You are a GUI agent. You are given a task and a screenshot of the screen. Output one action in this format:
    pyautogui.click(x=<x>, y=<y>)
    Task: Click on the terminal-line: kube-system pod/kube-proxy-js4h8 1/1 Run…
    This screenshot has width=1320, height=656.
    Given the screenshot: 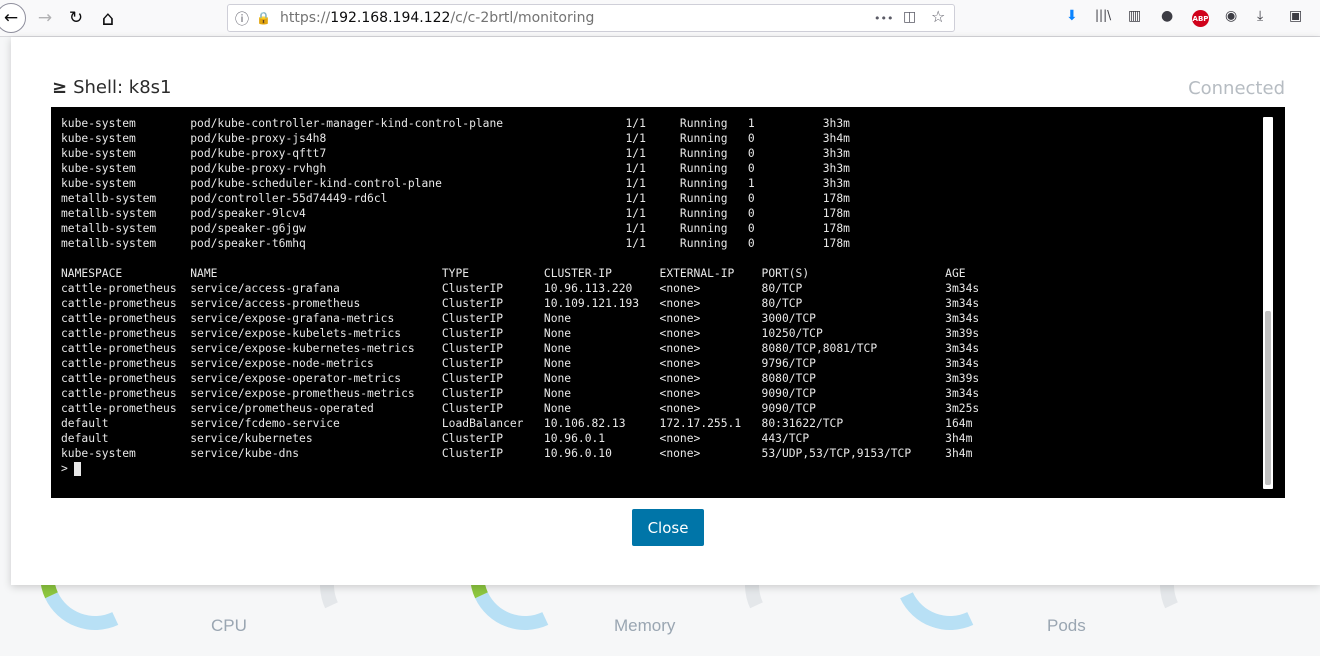 What is the action you would take?
    pyautogui.click(x=455, y=138)
    